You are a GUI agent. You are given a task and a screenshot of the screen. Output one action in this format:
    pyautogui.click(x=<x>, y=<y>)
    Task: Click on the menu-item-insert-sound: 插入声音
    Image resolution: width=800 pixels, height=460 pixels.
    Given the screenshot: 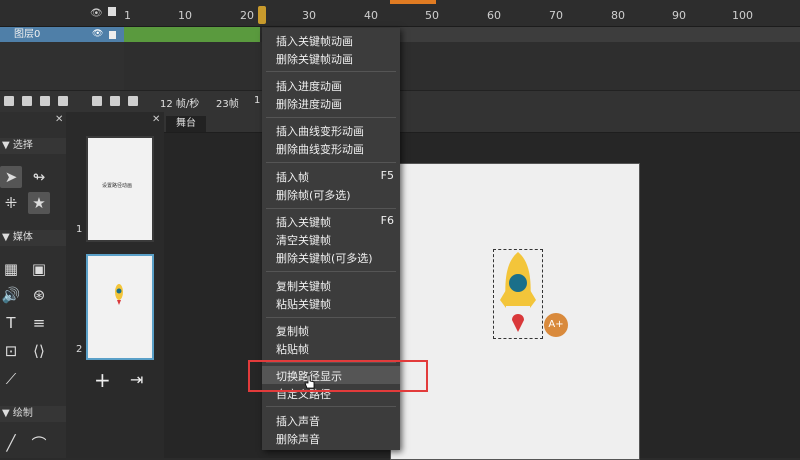 What is the action you would take?
    pyautogui.click(x=298, y=421)
    